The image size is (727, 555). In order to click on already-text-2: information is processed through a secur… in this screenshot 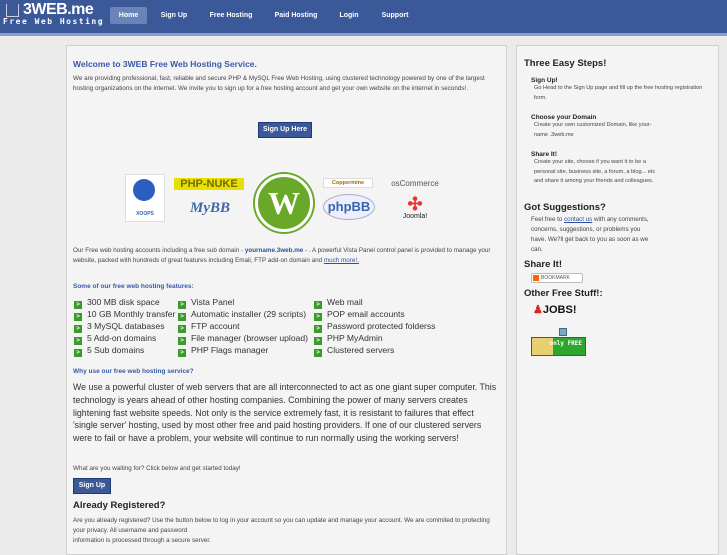, I will do `click(142, 540)`.